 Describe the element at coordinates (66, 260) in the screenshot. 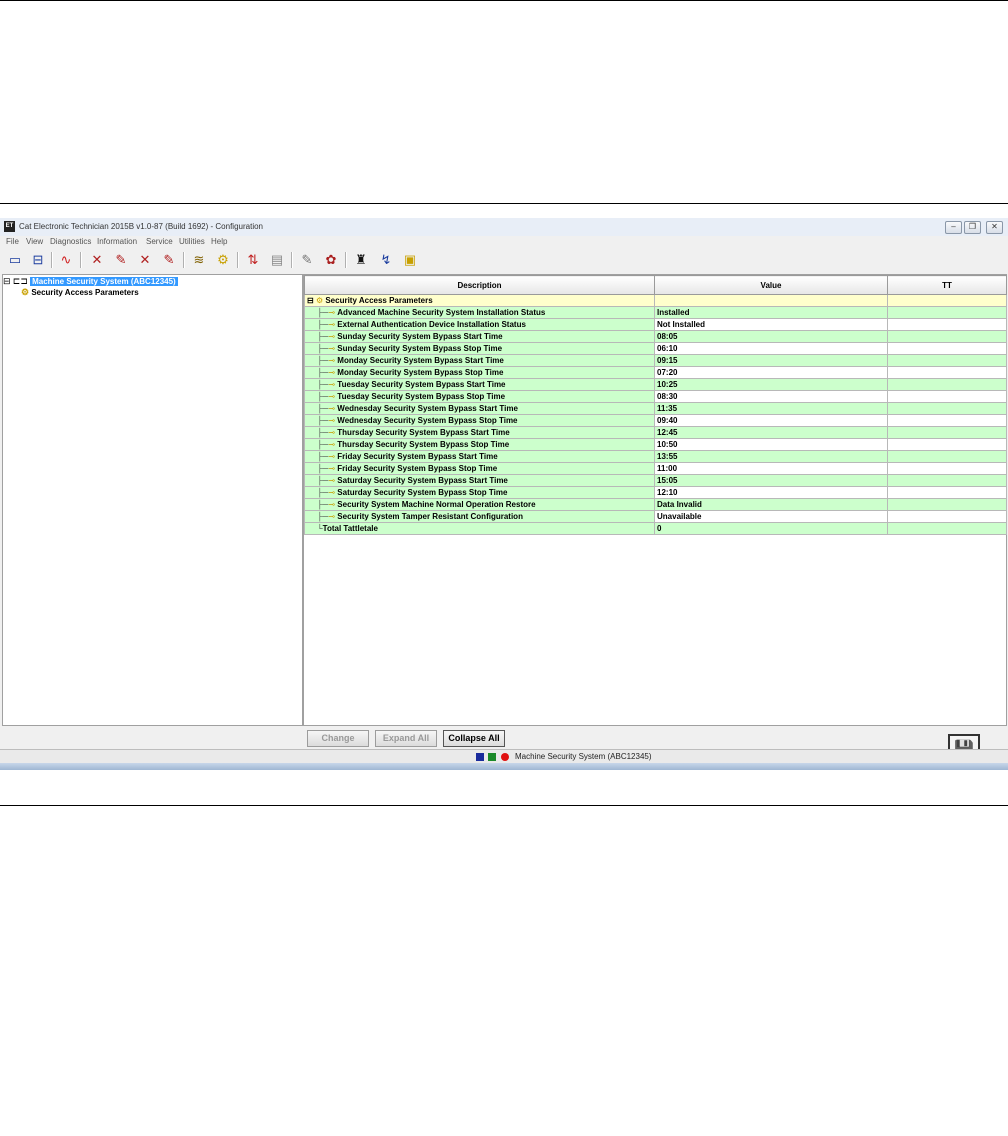

I see `graph-icon: ∿` at that location.